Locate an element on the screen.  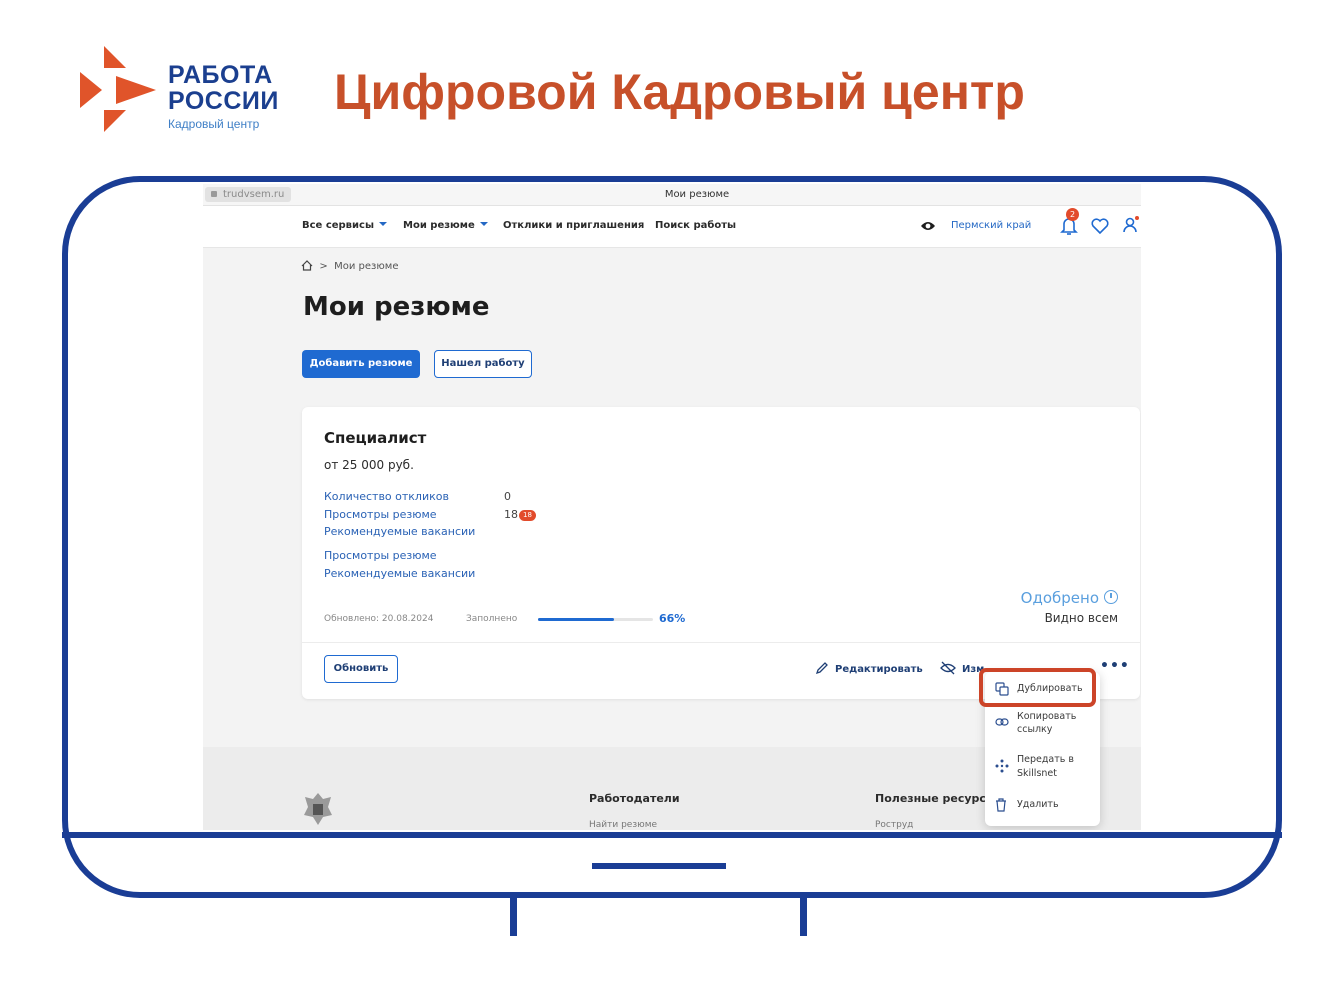
menu-item-copy-link: Копировать ссылку is located at coordinates (1042, 724).